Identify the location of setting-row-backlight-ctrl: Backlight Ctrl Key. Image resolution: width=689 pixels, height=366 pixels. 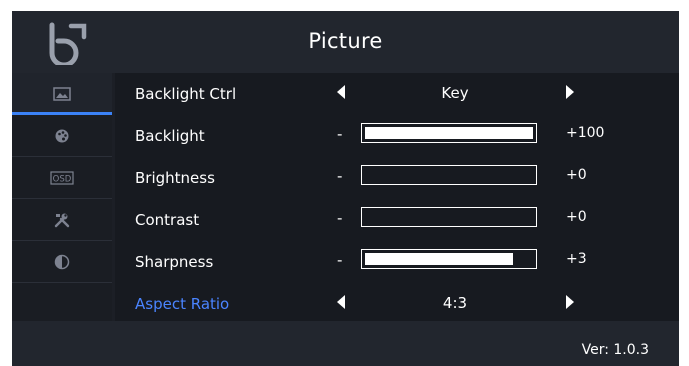
(397, 94).